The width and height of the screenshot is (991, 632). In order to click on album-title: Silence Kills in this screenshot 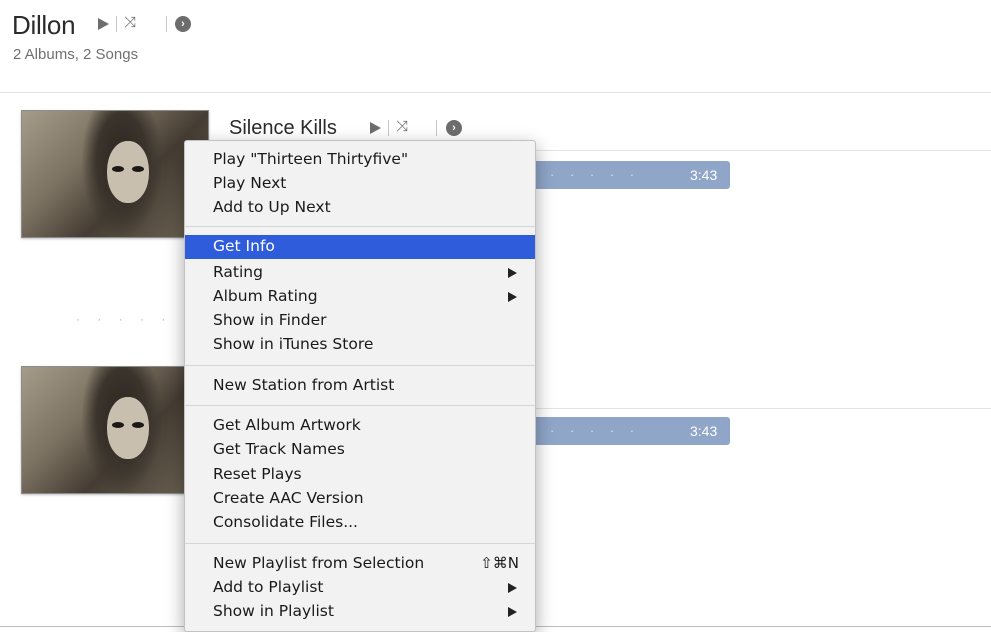, I will do `click(283, 128)`.